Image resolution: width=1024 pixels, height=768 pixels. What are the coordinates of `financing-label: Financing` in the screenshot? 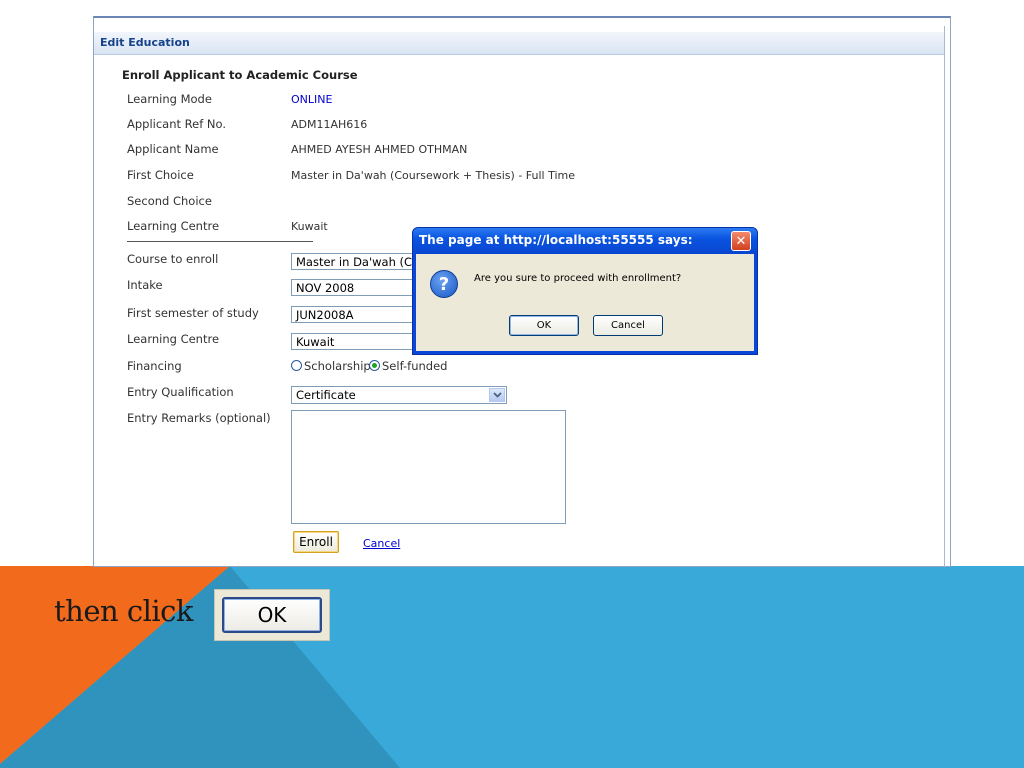 It's located at (154, 366).